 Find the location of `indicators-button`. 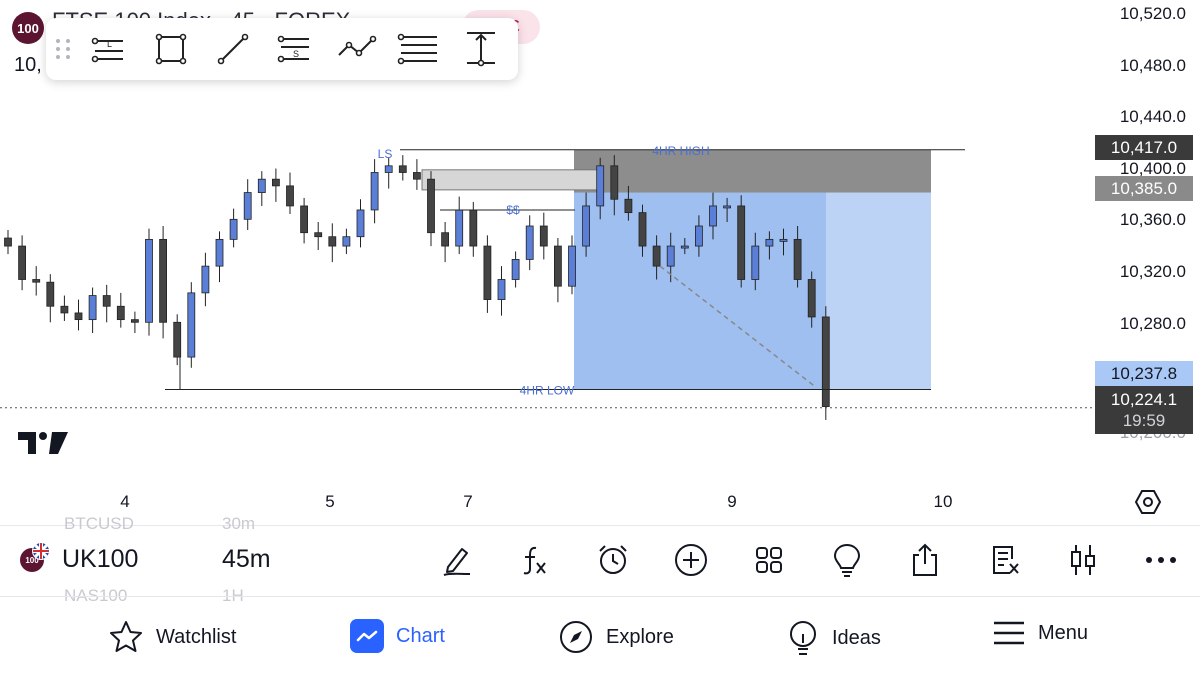

indicators-button is located at coordinates (534, 560).